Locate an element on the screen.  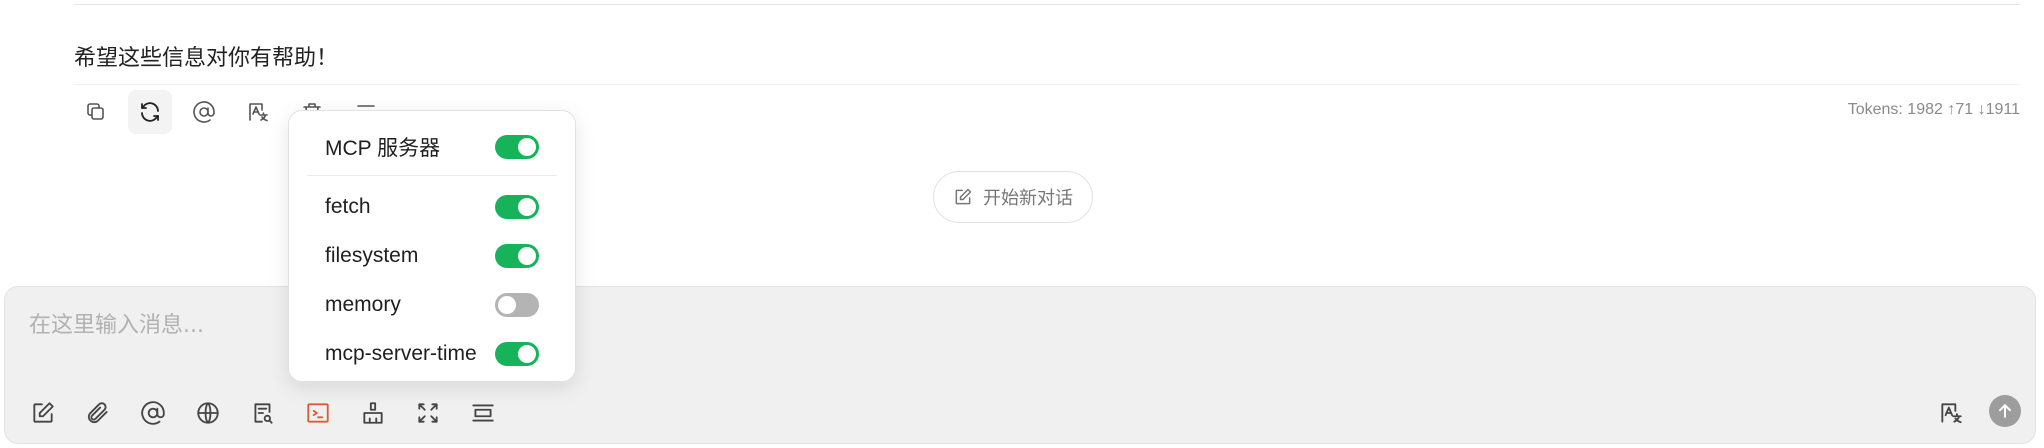
mcp-header-row: MCP 服务器 is located at coordinates (432, 147).